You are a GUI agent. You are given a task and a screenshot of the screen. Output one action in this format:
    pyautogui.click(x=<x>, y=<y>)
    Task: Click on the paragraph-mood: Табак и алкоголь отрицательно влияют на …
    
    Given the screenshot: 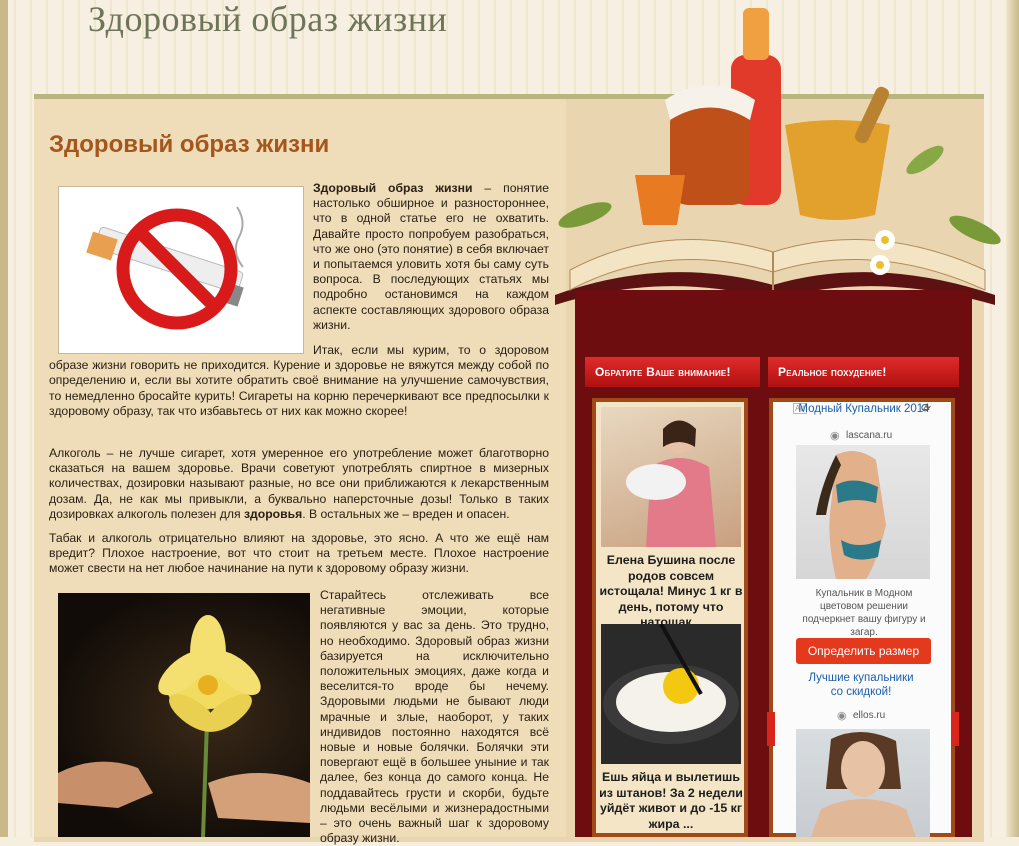 What is the action you would take?
    pyautogui.click(x=299, y=554)
    